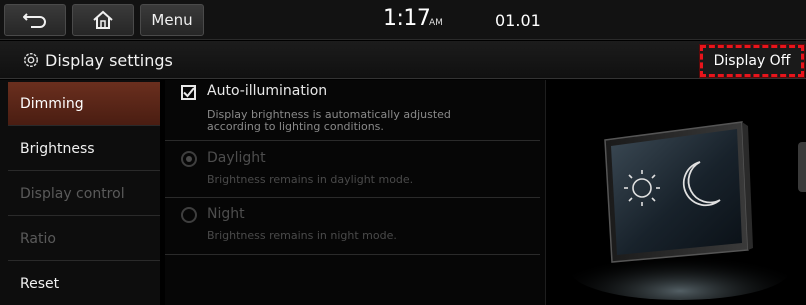  What do you see at coordinates (84, 283) in the screenshot?
I see `sidebar-item-reset: Reset` at bounding box center [84, 283].